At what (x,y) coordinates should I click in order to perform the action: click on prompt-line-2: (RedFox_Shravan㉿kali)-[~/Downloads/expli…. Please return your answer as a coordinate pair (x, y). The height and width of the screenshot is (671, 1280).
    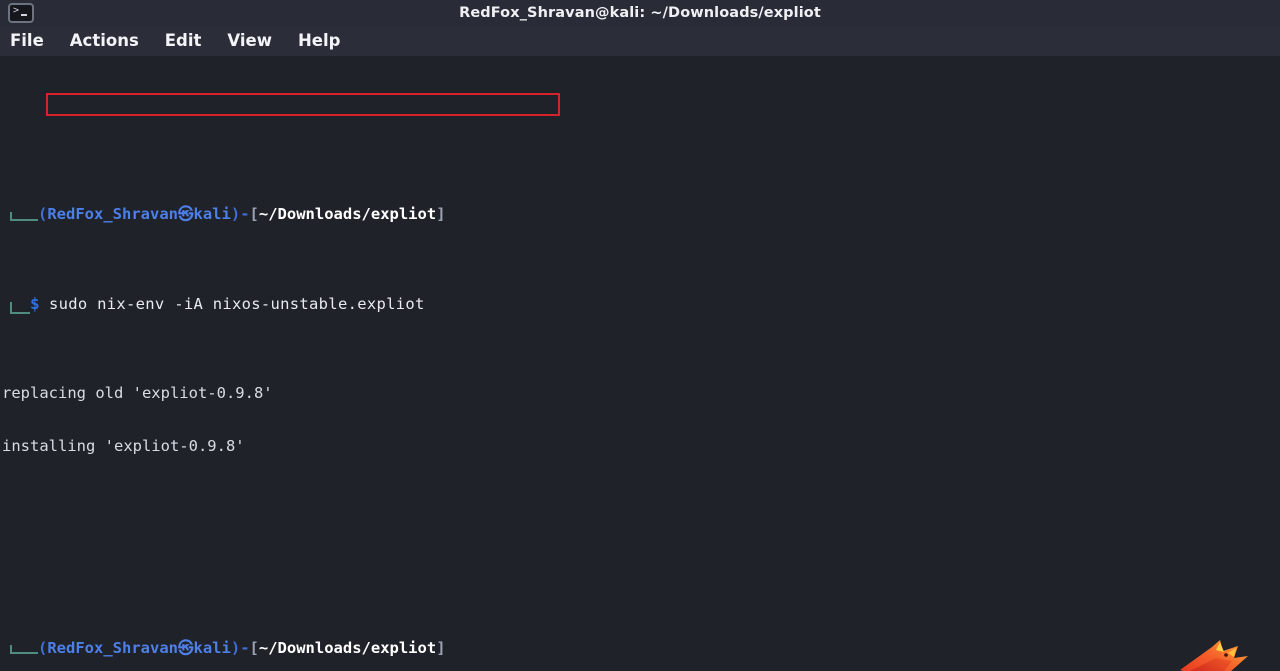
    Looking at the image, I should click on (640, 648).